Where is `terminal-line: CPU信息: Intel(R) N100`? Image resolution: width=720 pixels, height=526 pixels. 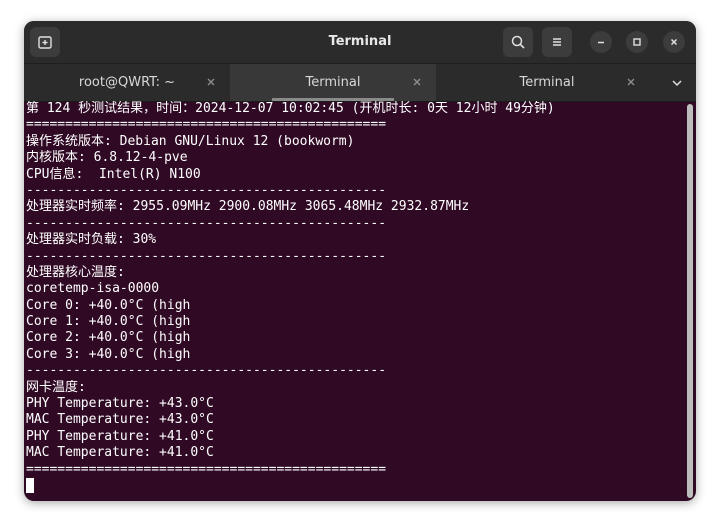
terminal-line: CPU信息: Intel(R) N100 is located at coordinates (113, 174).